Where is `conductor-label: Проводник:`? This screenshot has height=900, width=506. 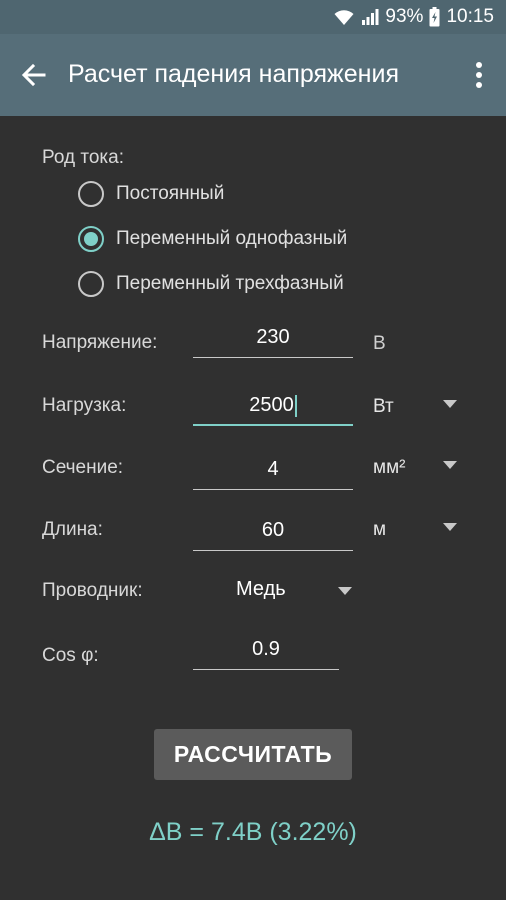 conductor-label: Проводник: is located at coordinates (92, 590).